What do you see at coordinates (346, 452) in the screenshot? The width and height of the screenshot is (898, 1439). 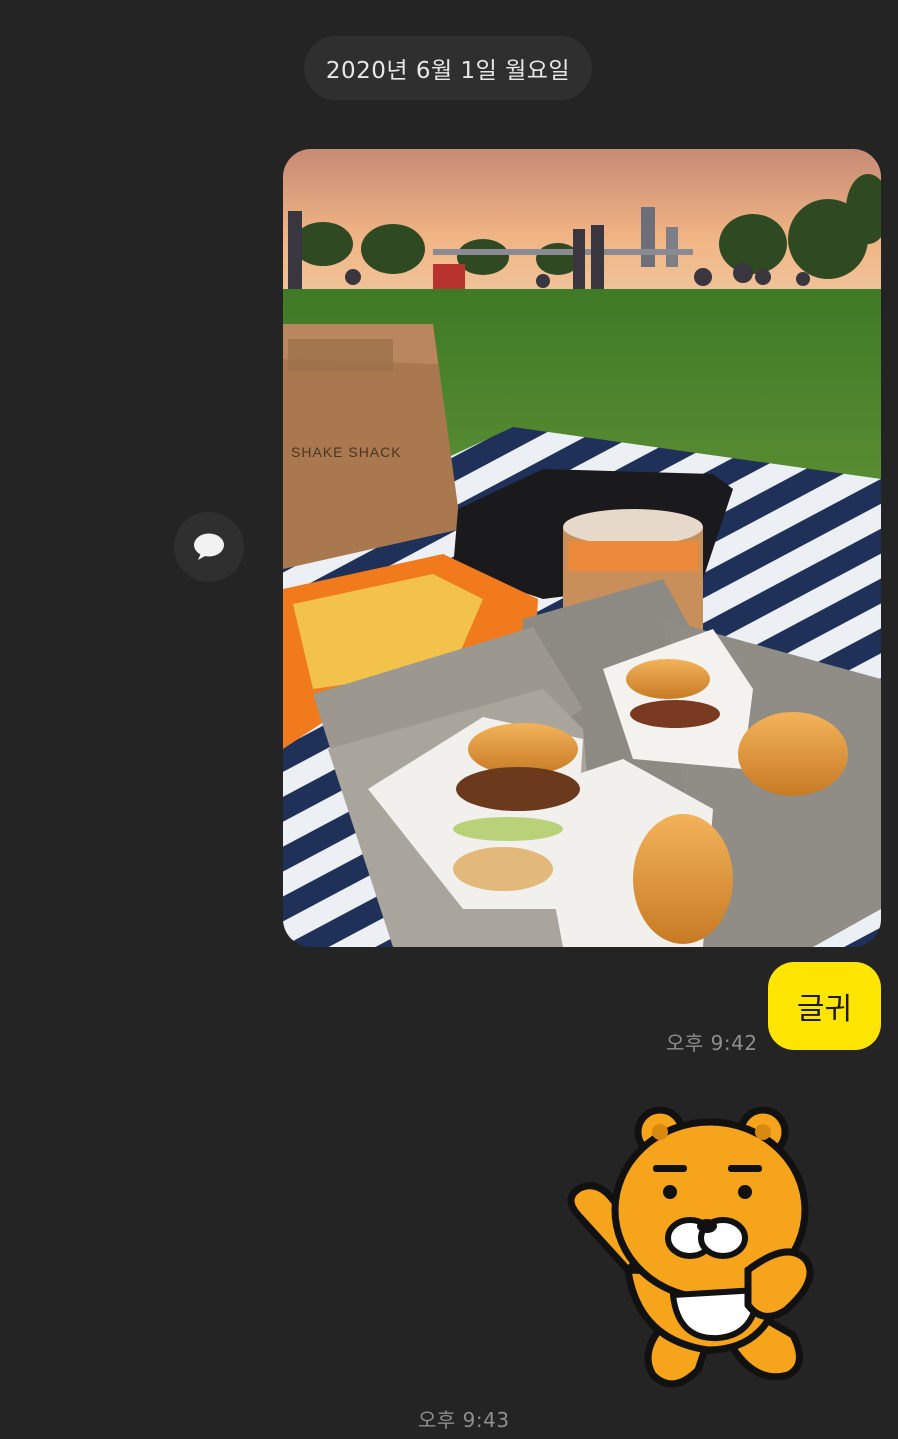 I see `bag-brand-text: SHAKE SHACK` at bounding box center [346, 452].